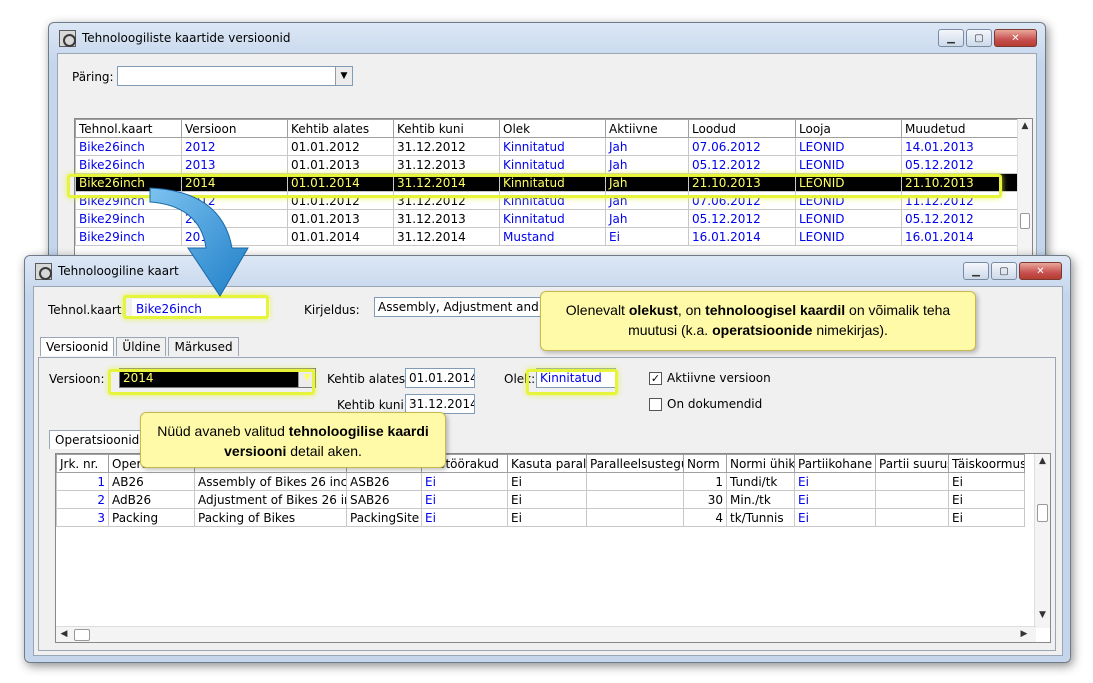 This screenshot has width=1093, height=683. What do you see at coordinates (151, 517) in the screenshot?
I see `table-cell: Packing` at bounding box center [151, 517].